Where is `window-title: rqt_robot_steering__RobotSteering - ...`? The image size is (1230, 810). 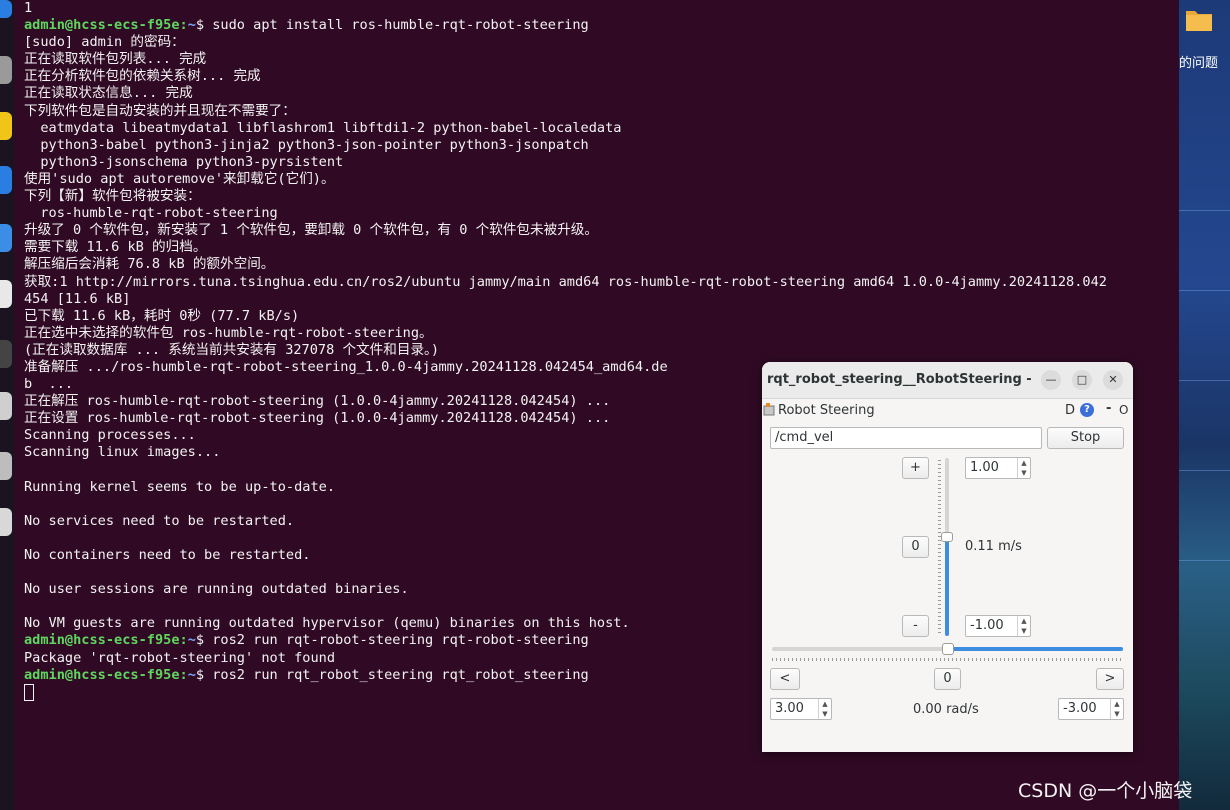
window-title: rqt_robot_steering__RobotSteering - ... is located at coordinates (902, 379).